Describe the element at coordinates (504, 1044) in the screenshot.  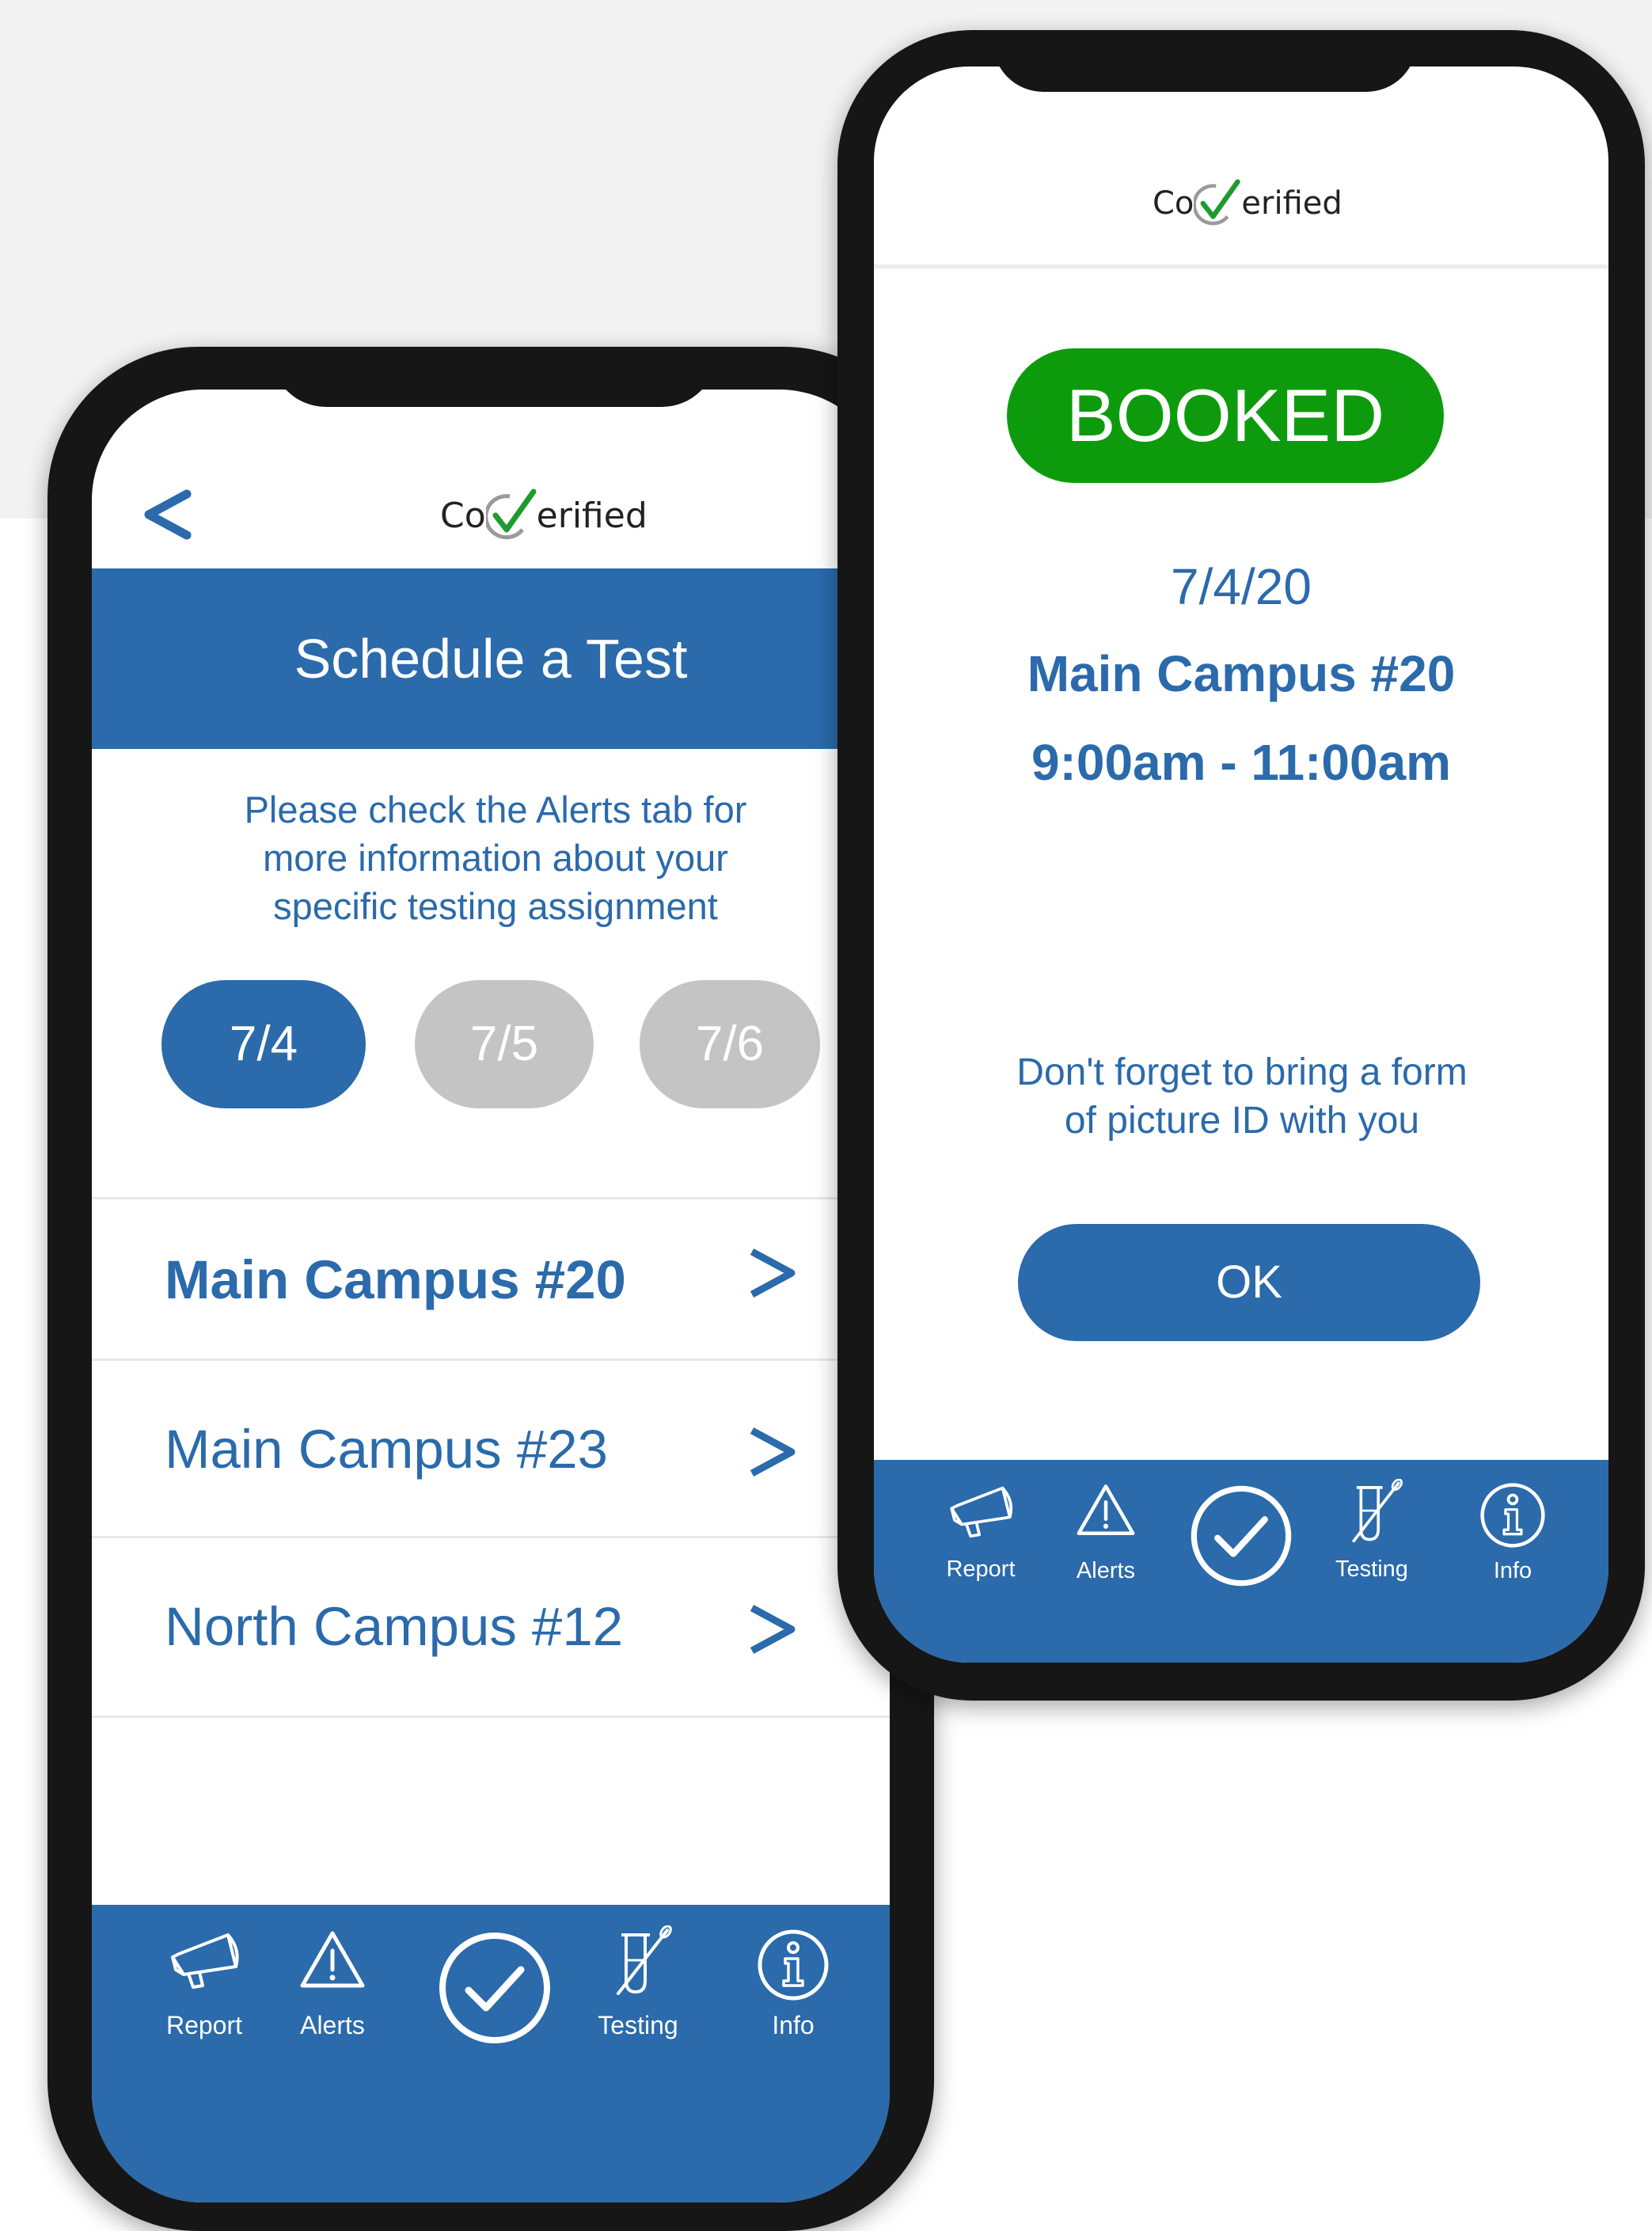
I see `date-pill-7-5: 7/5` at that location.